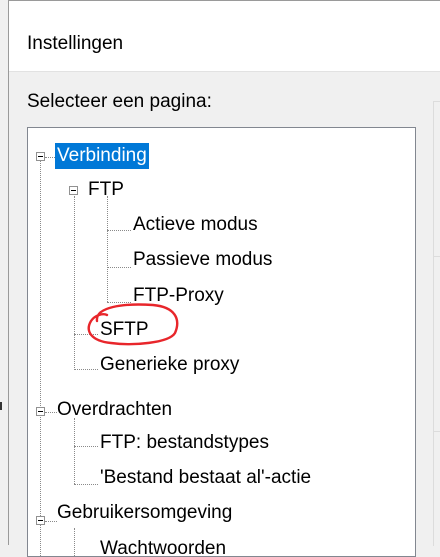 The width and height of the screenshot is (440, 557). What do you see at coordinates (106, 190) in the screenshot?
I see `tree-item-ftp: FTP` at bounding box center [106, 190].